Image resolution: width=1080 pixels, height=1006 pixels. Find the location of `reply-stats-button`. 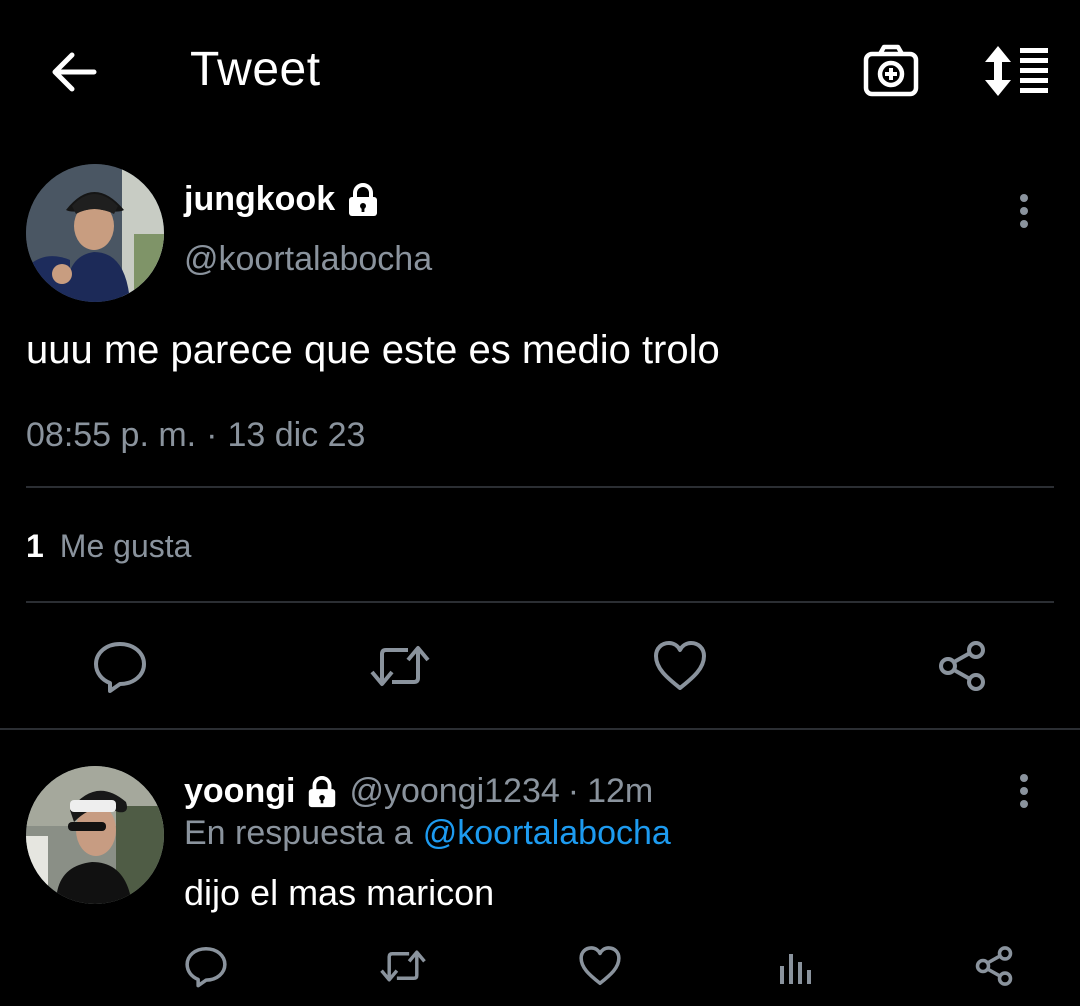

reply-stats-button is located at coordinates (796, 966).